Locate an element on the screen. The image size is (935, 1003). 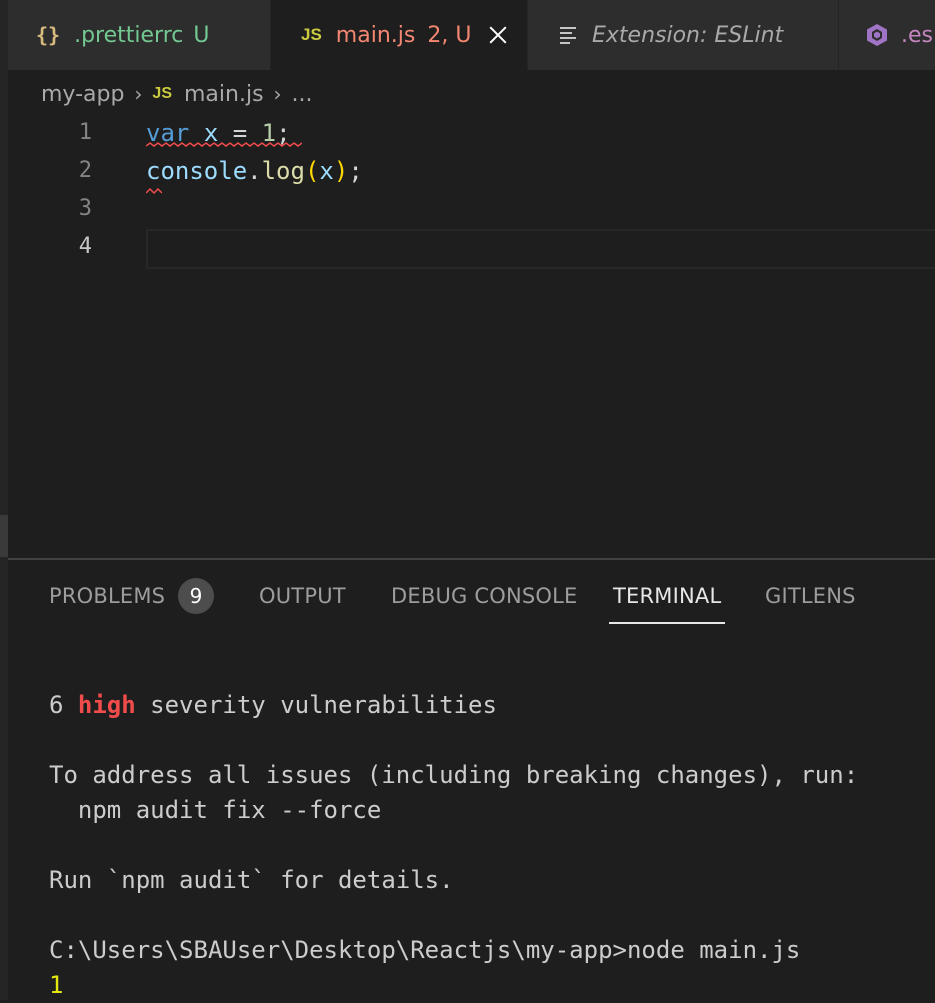
tab-label: Extension: ESLint is located at coordinates (688, 35).